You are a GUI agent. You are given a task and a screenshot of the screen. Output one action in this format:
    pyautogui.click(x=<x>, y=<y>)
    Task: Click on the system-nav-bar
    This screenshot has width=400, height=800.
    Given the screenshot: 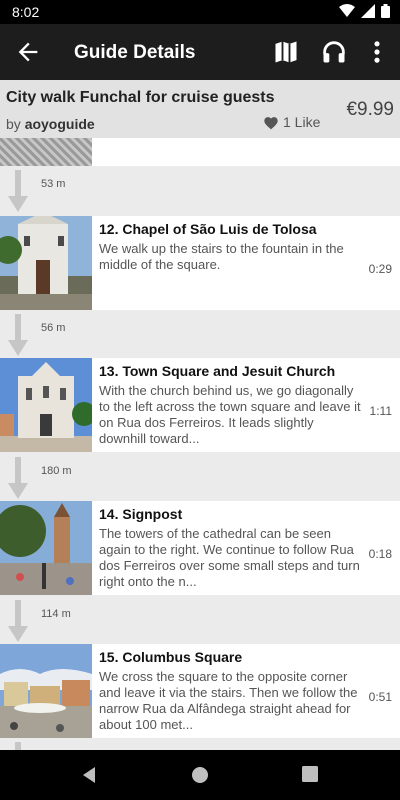 What is the action you would take?
    pyautogui.click(x=200, y=775)
    